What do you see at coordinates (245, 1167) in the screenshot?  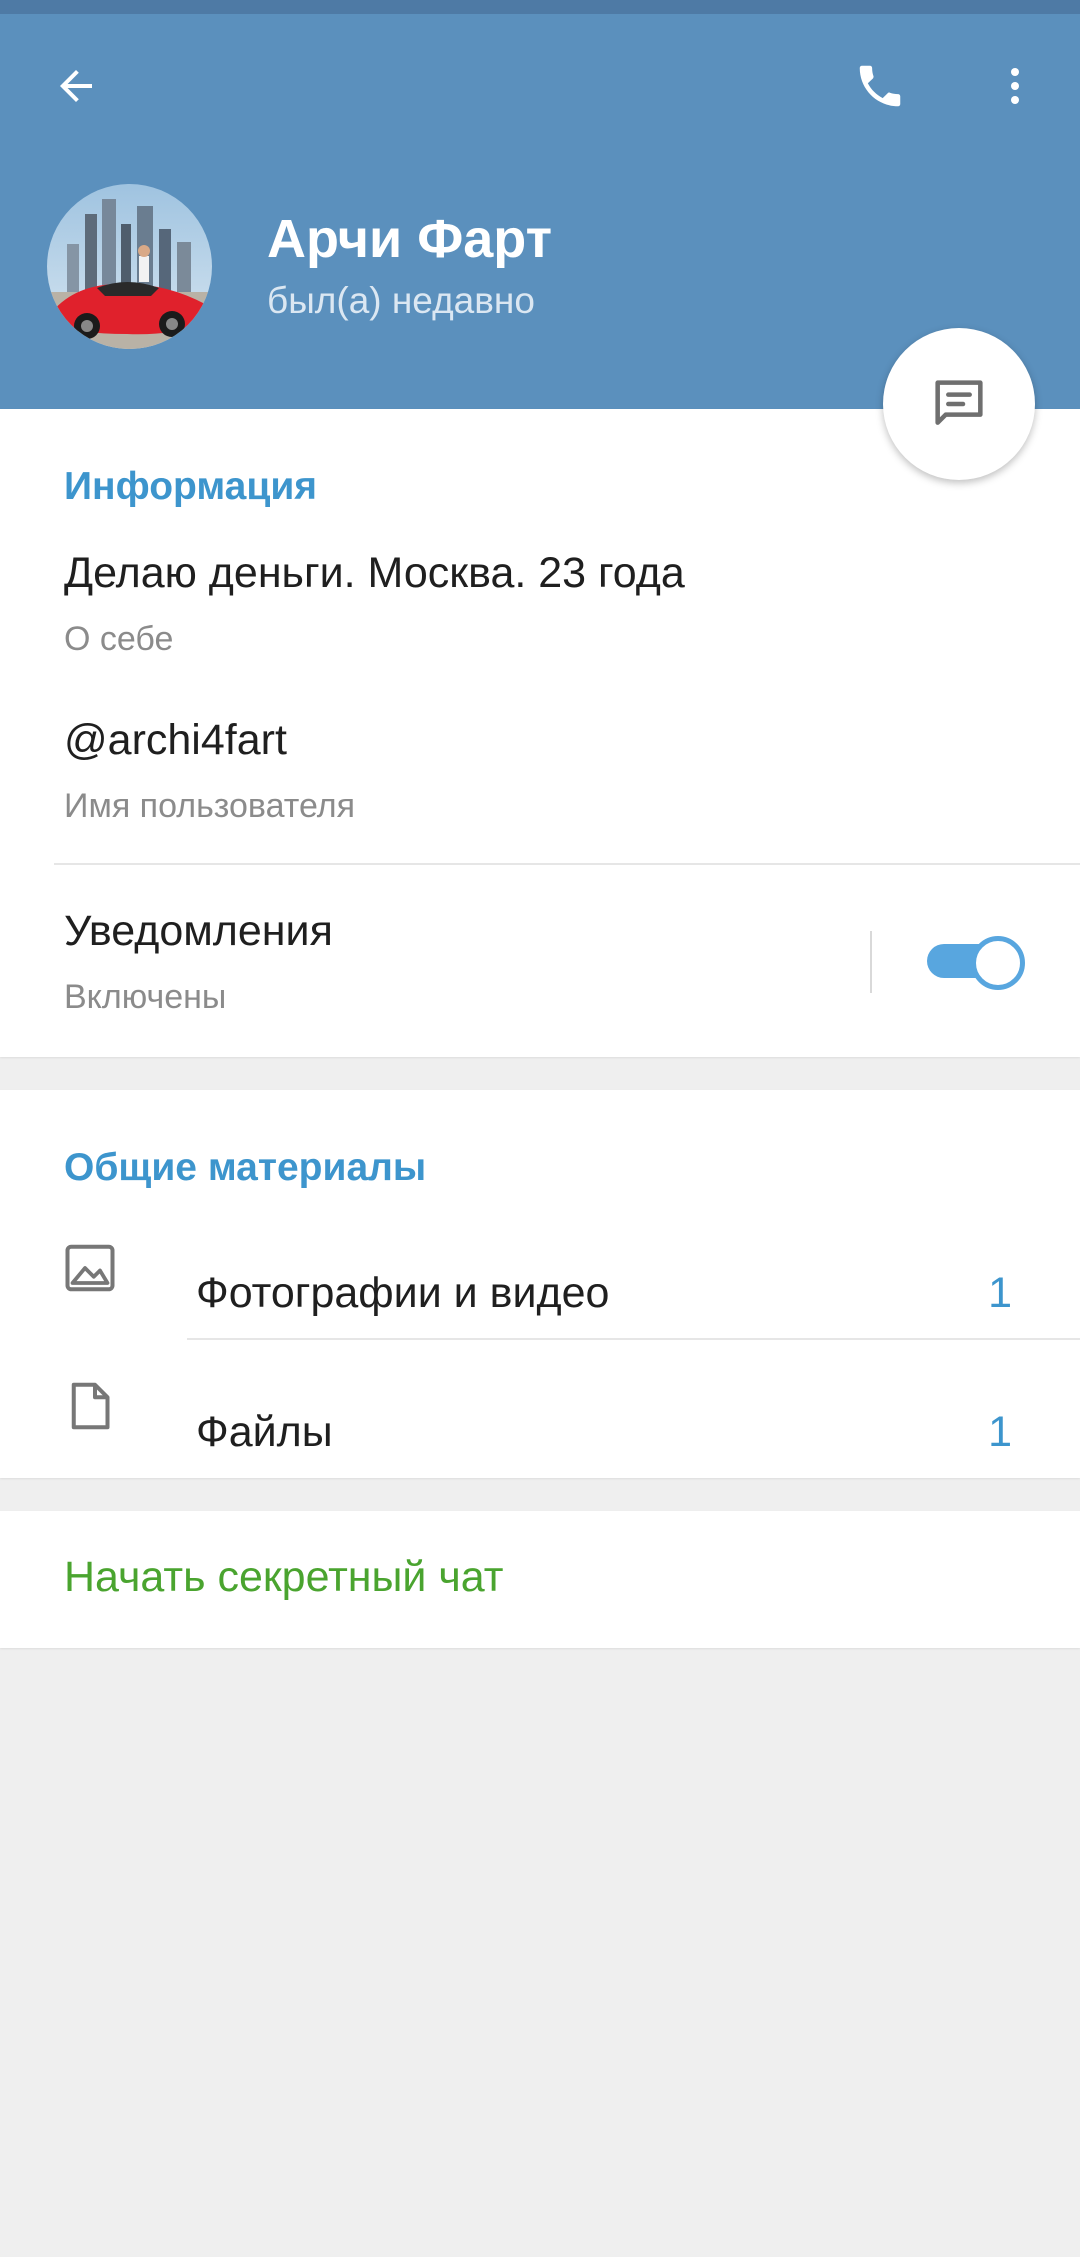 I see `shared-section-title: Общие материалы` at bounding box center [245, 1167].